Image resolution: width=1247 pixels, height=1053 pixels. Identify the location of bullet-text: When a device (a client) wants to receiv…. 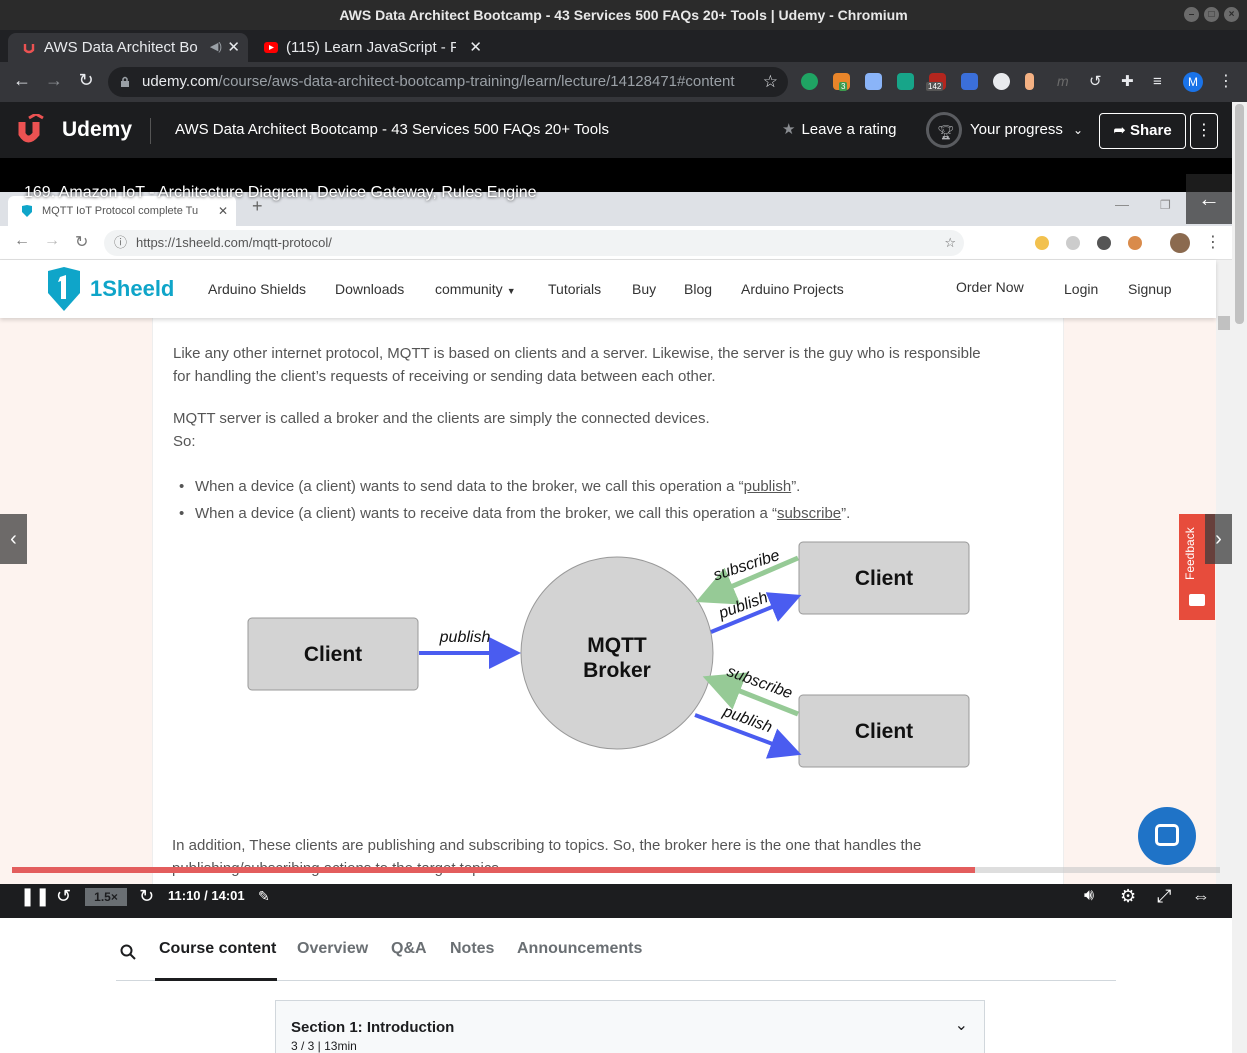
(486, 513).